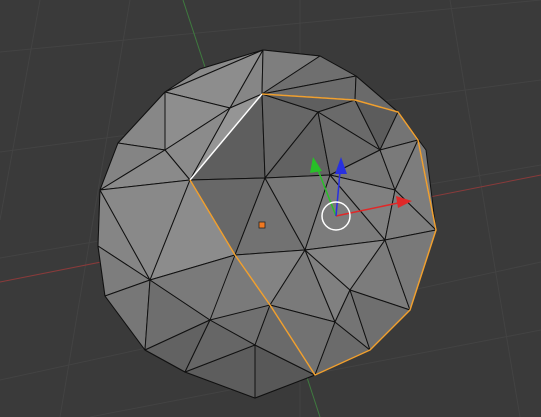  I want to click on object-origin, so click(262, 225).